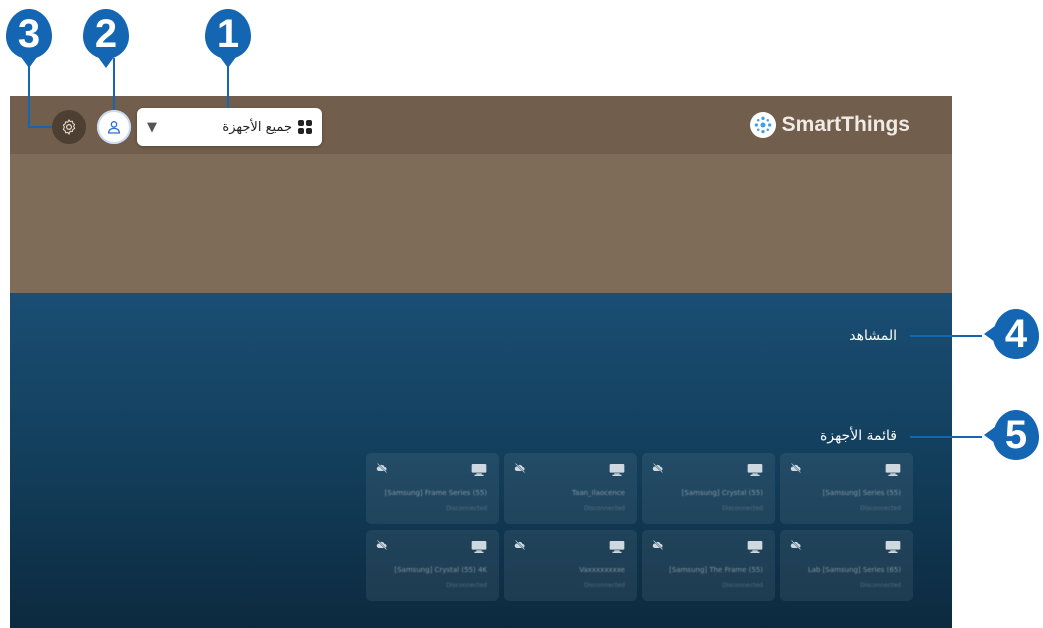  What do you see at coordinates (708, 488) in the screenshot?
I see `device-card: [Samsung] Crystal (55) Disconnected` at bounding box center [708, 488].